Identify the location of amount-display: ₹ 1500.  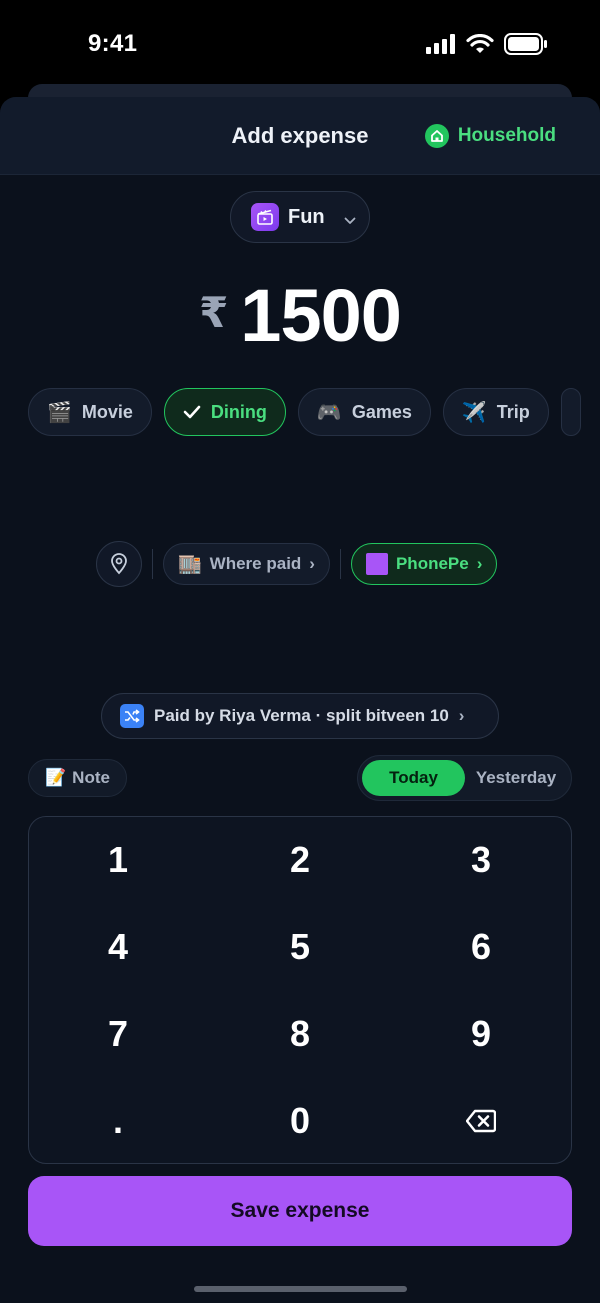
(300, 315).